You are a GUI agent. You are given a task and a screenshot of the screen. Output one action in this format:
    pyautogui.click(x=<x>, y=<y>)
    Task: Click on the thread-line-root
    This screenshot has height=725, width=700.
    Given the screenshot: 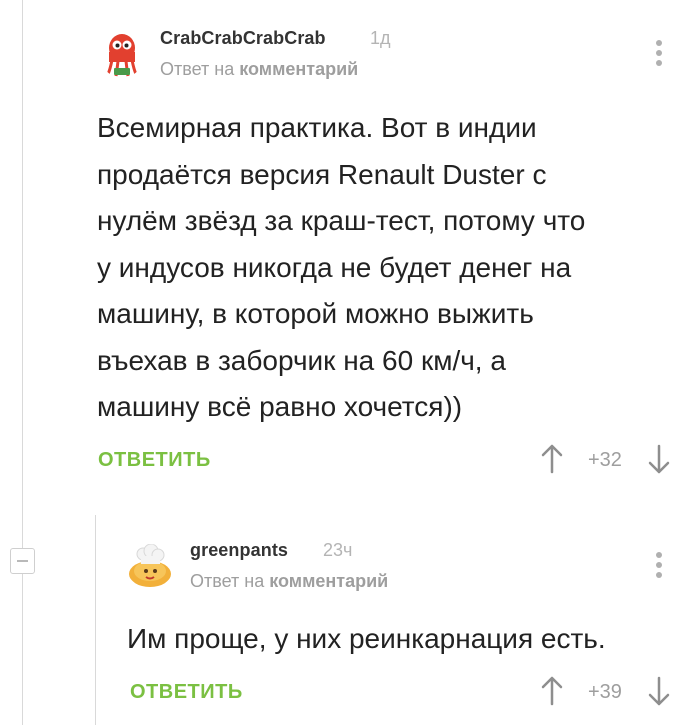 What is the action you would take?
    pyautogui.click(x=22, y=362)
    